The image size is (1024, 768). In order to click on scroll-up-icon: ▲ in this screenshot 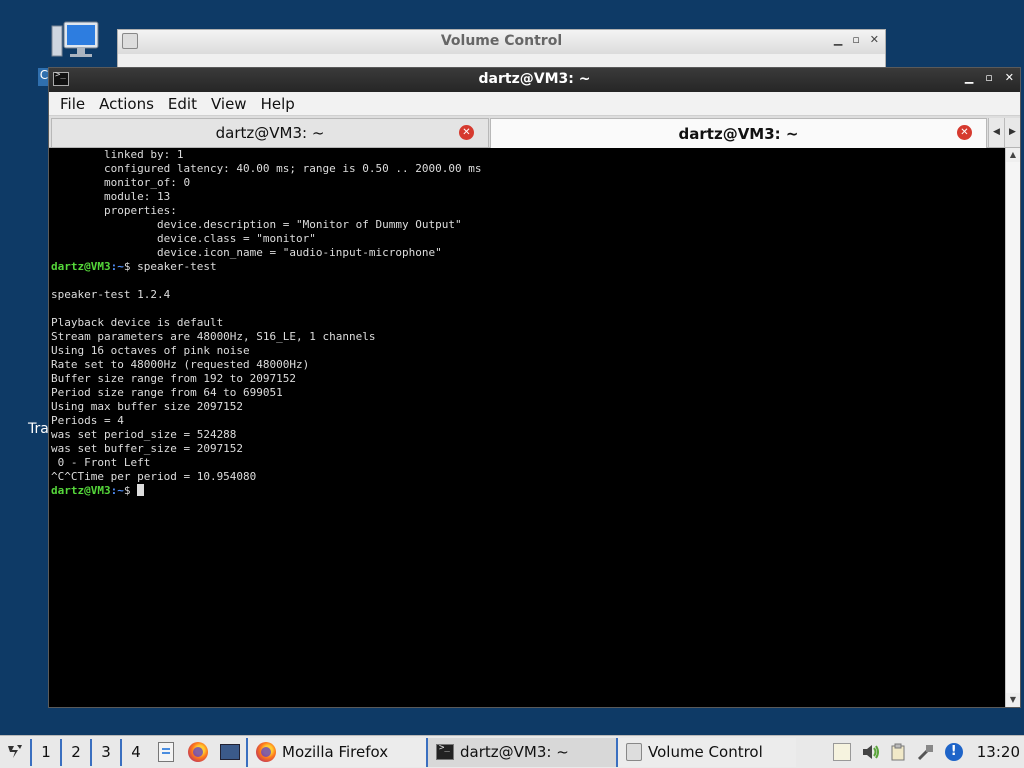, I will do `click(1013, 155)`.